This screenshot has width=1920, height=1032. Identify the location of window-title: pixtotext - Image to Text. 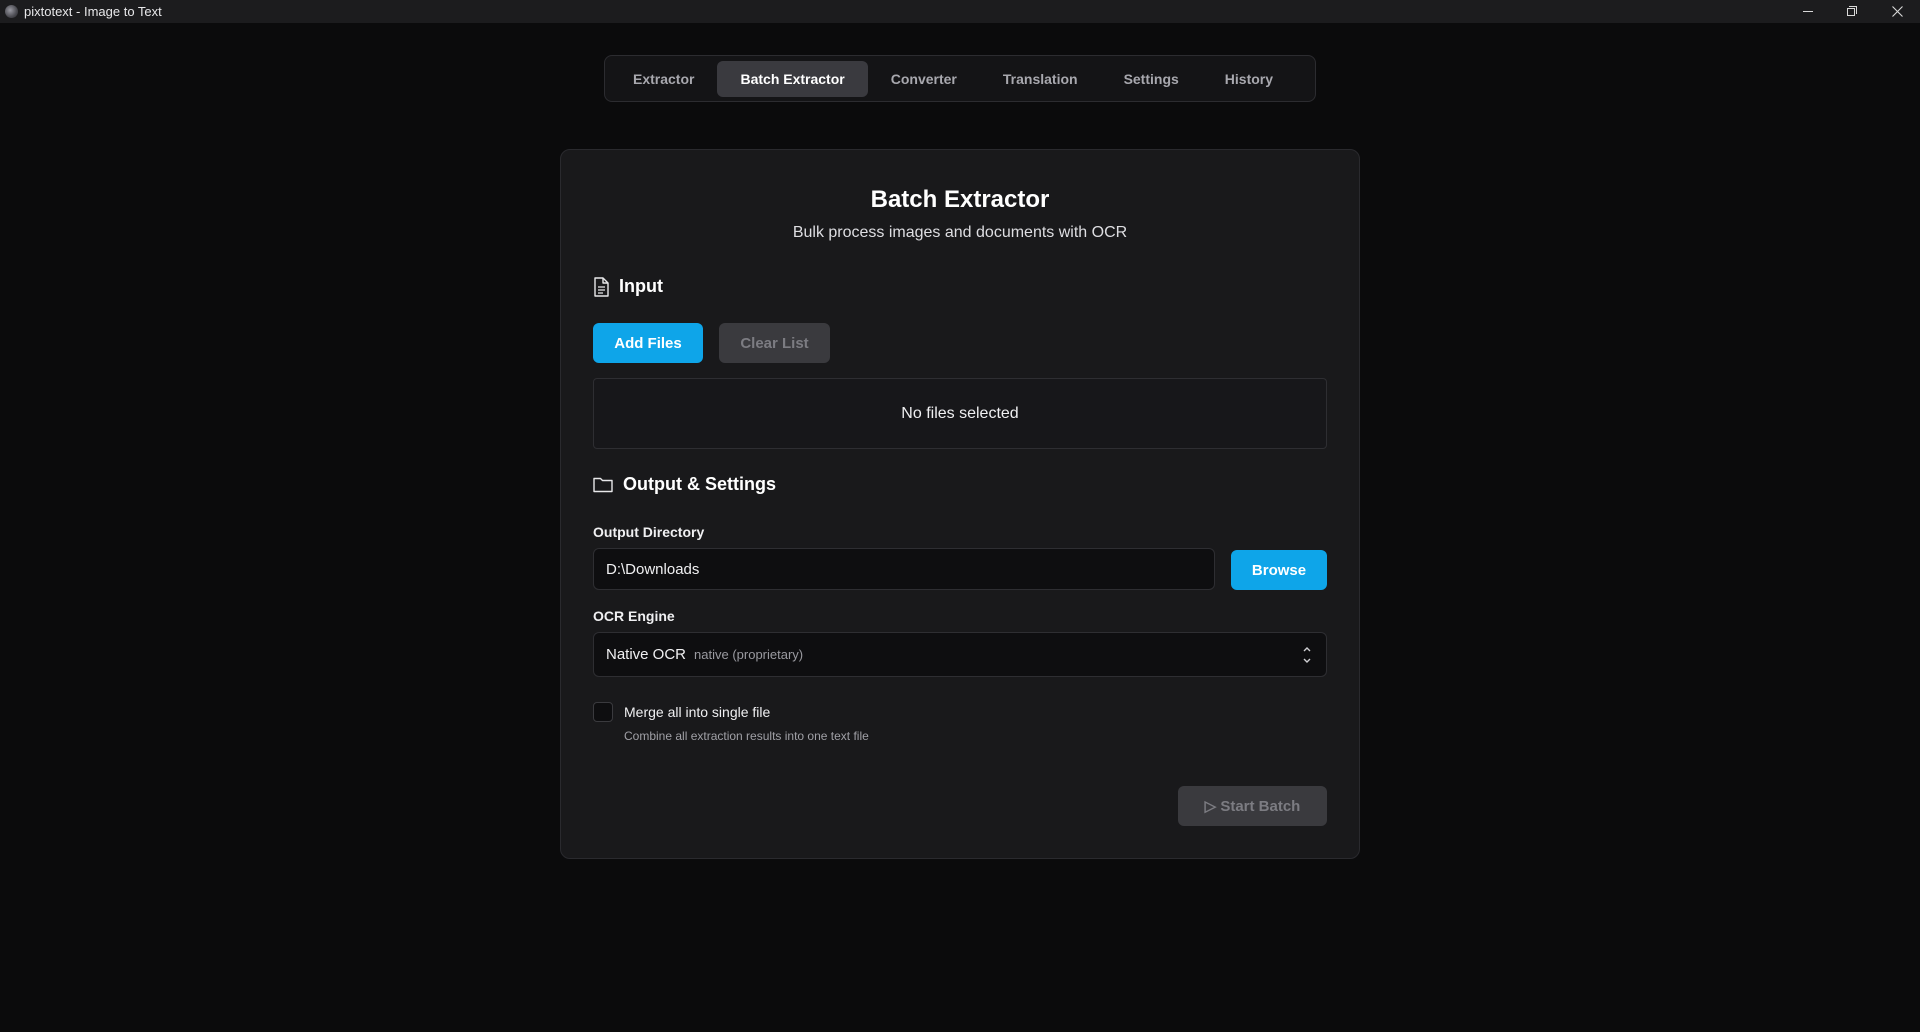
(93, 11).